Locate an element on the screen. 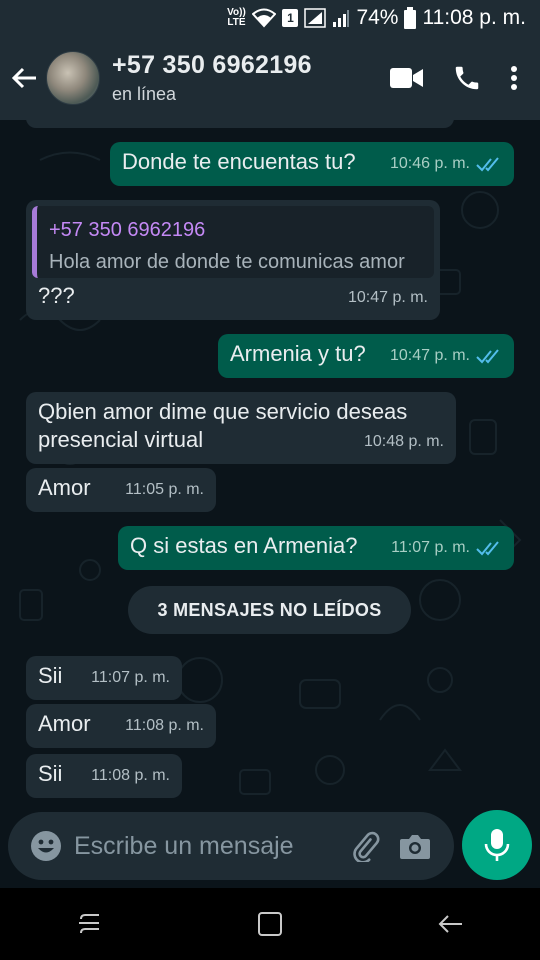 This screenshot has height=960, width=540. message-text: Donde te encuentas tu? is located at coordinates (239, 161).